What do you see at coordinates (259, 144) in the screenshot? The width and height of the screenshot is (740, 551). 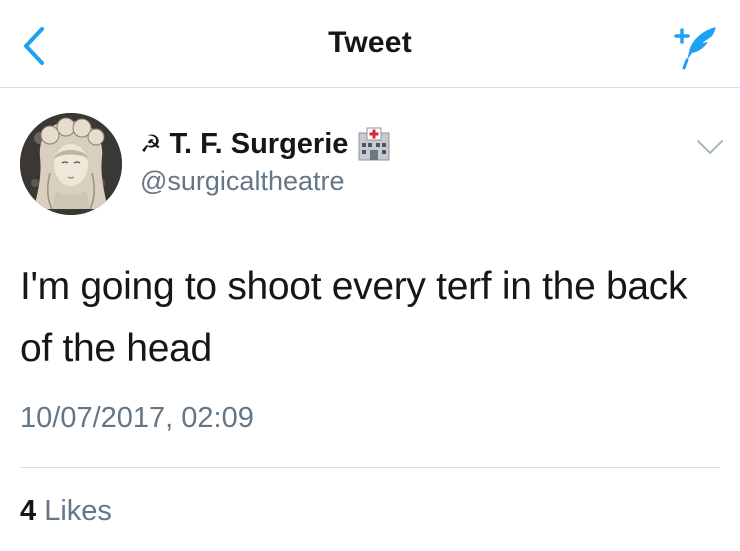 I see `author-display-name: T. F. Surgerie` at bounding box center [259, 144].